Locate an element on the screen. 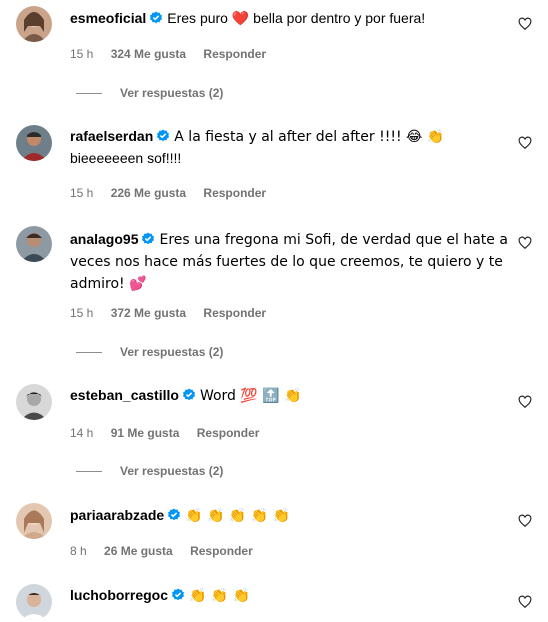 Image resolution: width=548 pixels, height=622 pixels. comment-body-line2: bieeeeeeen sof!!!! is located at coordinates (126, 158).